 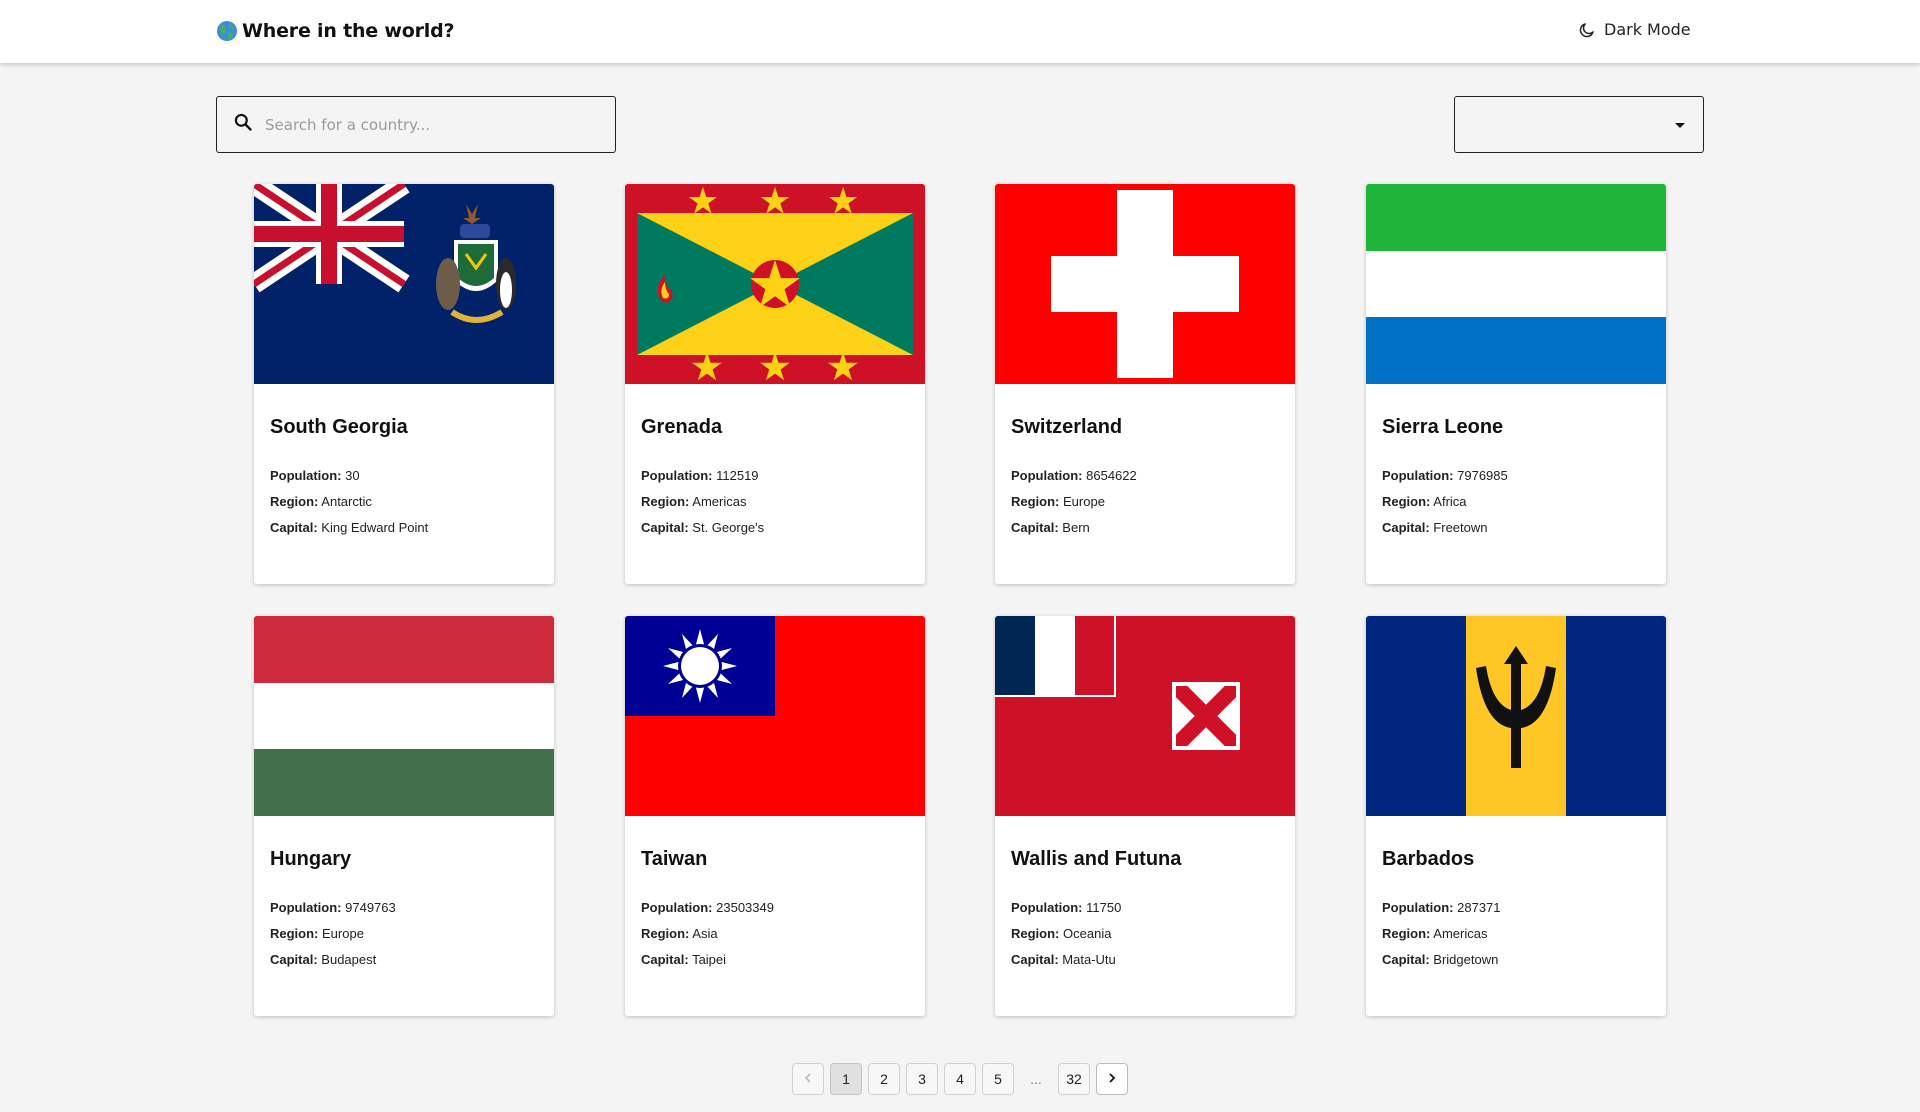 What do you see at coordinates (352, 475) in the screenshot?
I see `population-value: 30` at bounding box center [352, 475].